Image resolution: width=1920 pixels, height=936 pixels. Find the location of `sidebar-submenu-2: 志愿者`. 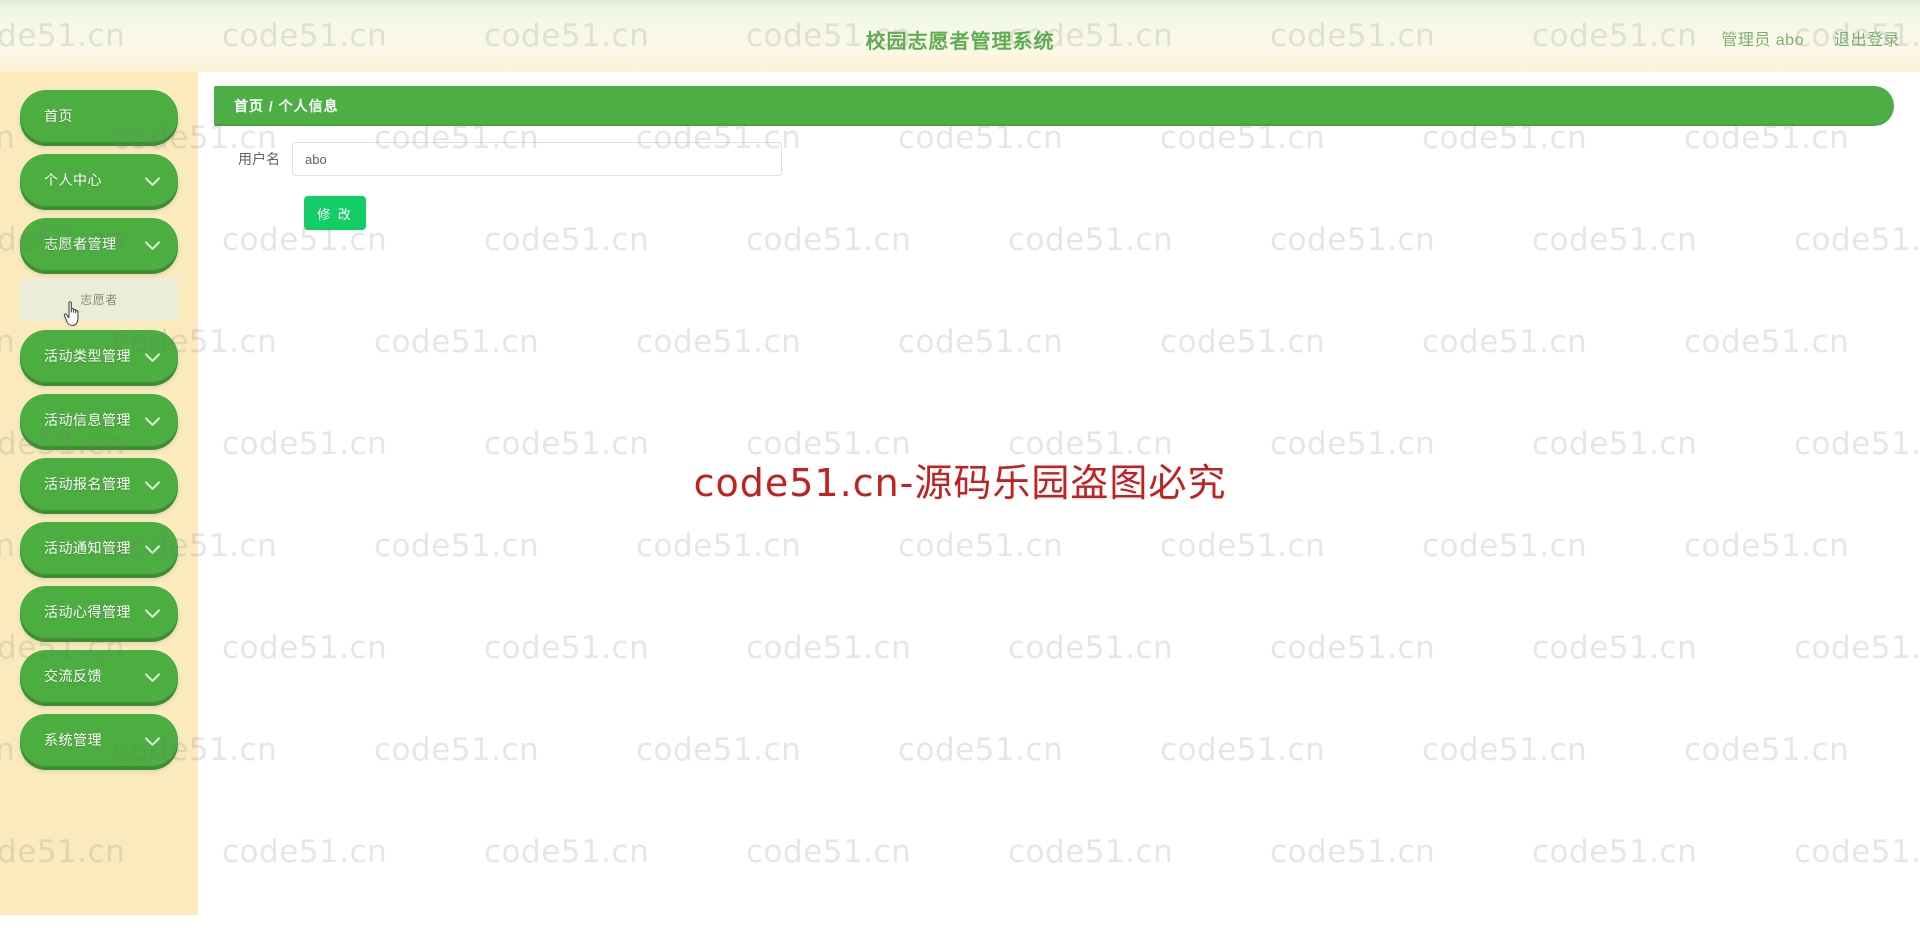

sidebar-submenu-2: 志愿者 is located at coordinates (99, 299).